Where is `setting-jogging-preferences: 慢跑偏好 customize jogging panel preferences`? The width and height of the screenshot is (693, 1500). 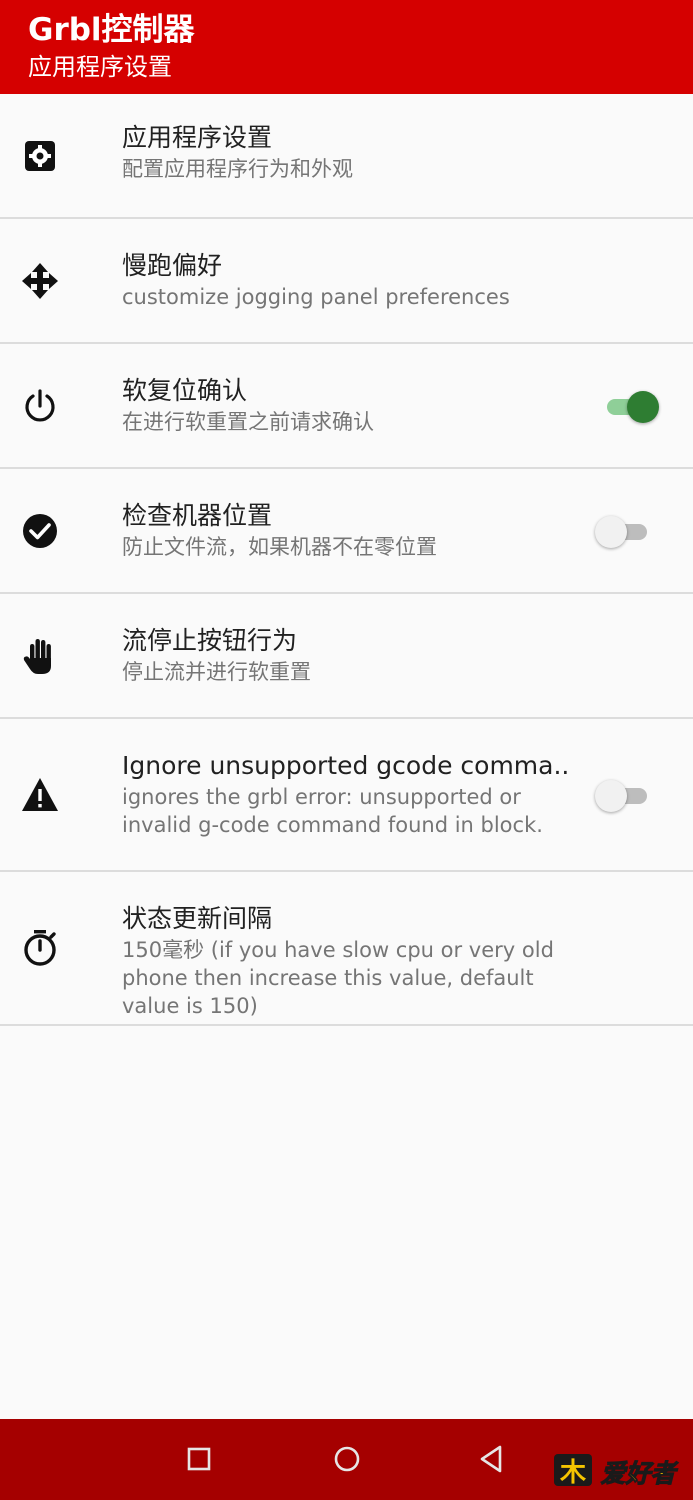
setting-jogging-preferences: 慢跑偏好 customize jogging panel preferences is located at coordinates (346, 281).